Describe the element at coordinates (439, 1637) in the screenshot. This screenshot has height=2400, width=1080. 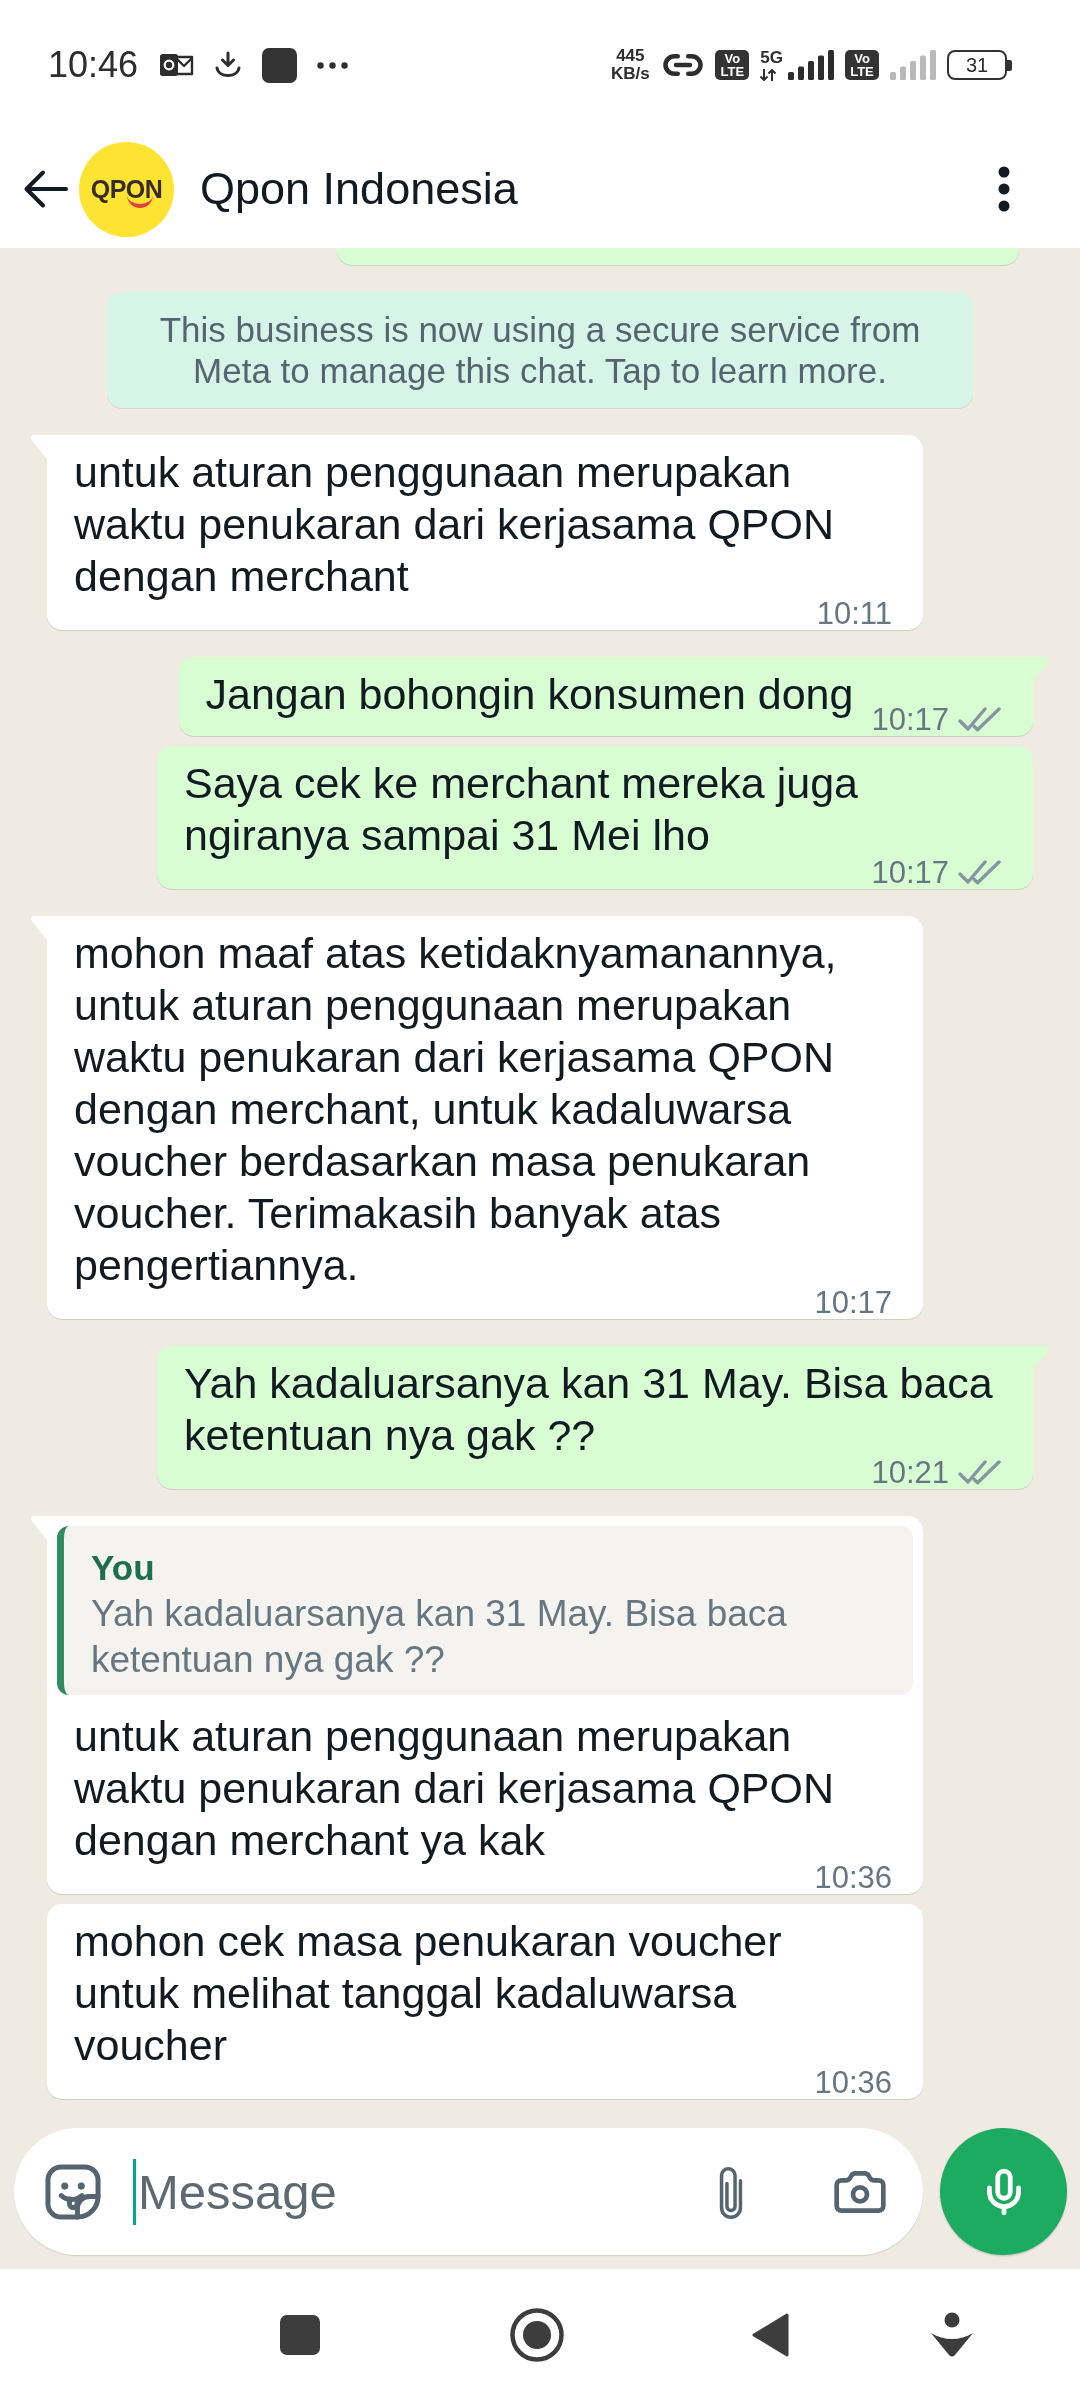
I see `quote-text: Yah kadaluarsanya kan 31 May. Bisa baca ketentuan nya gak ??` at that location.